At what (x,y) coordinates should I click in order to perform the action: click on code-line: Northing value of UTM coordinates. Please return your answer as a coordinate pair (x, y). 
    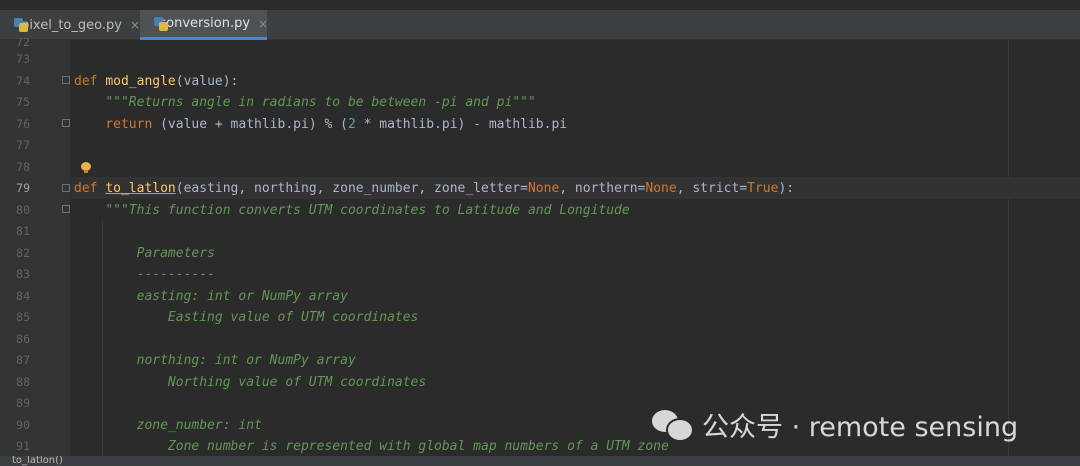
    Looking at the image, I should click on (250, 383).